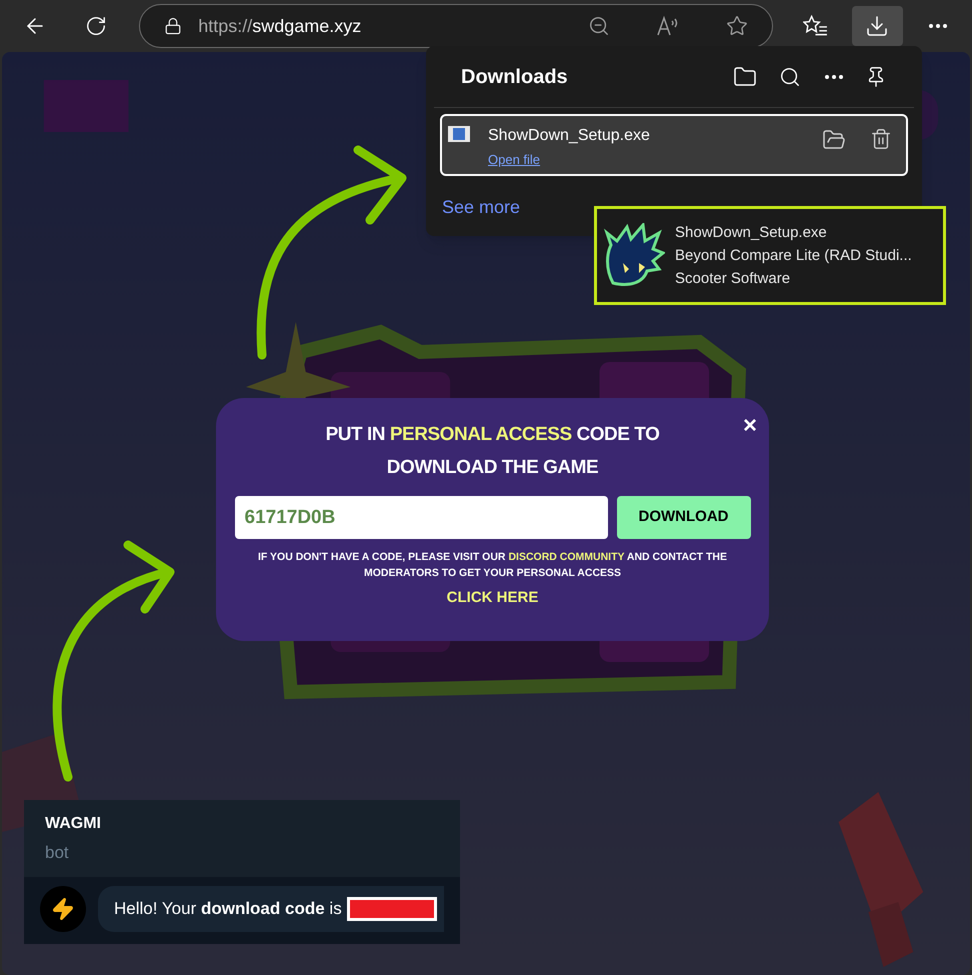  Describe the element at coordinates (63, 909) in the screenshot. I see `lightning-icon` at that location.